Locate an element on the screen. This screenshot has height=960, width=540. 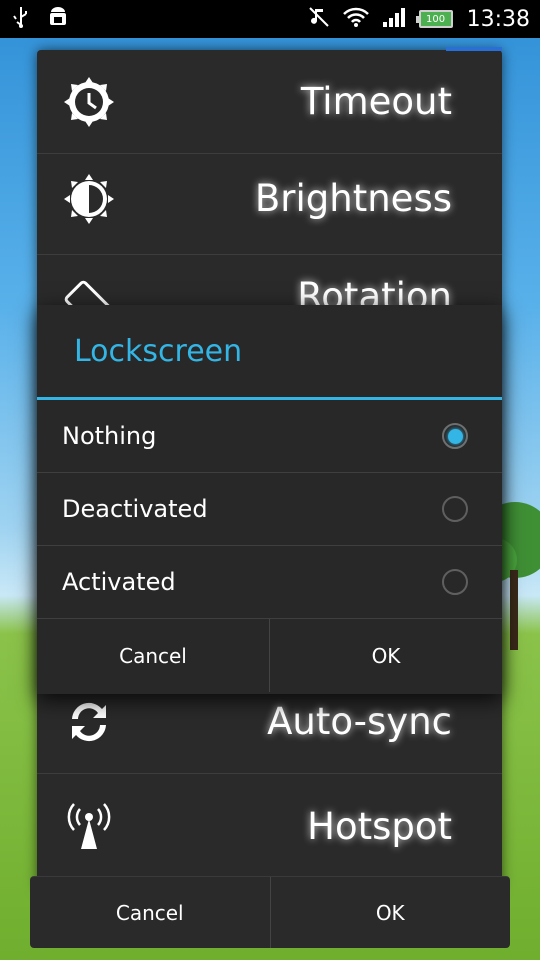
wifi-icon is located at coordinates (356, 19).